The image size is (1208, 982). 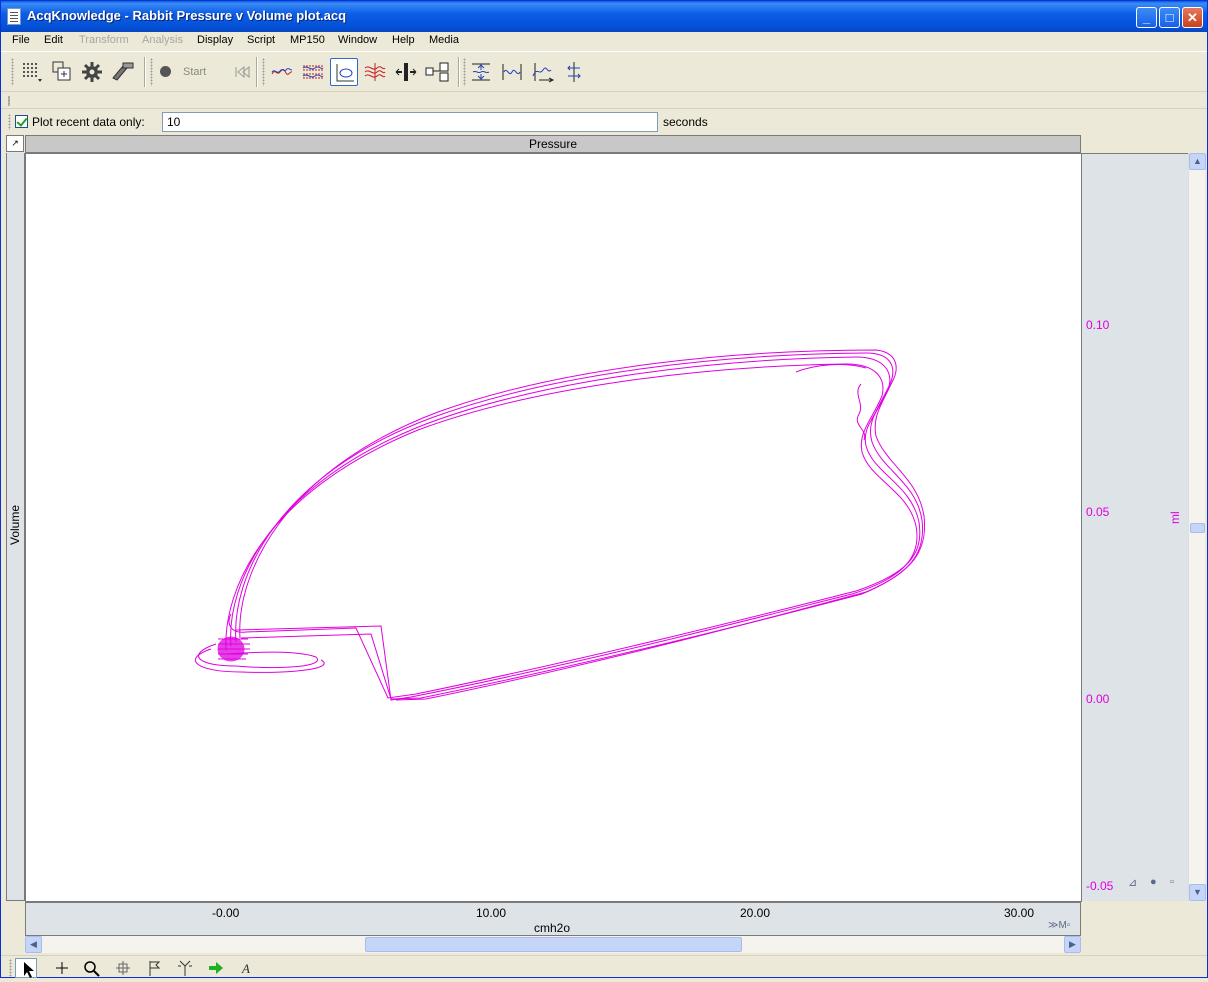 I want to click on event-flag-icon, so click(x=154, y=968).